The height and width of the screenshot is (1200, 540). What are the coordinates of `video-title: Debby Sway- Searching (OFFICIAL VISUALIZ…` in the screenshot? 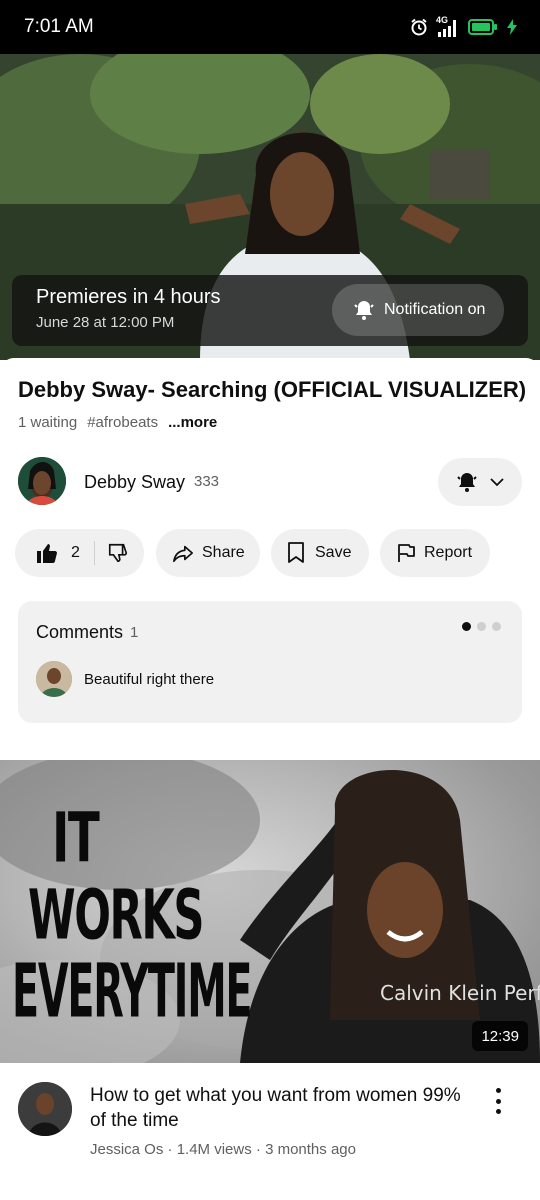 It's located at (272, 389).